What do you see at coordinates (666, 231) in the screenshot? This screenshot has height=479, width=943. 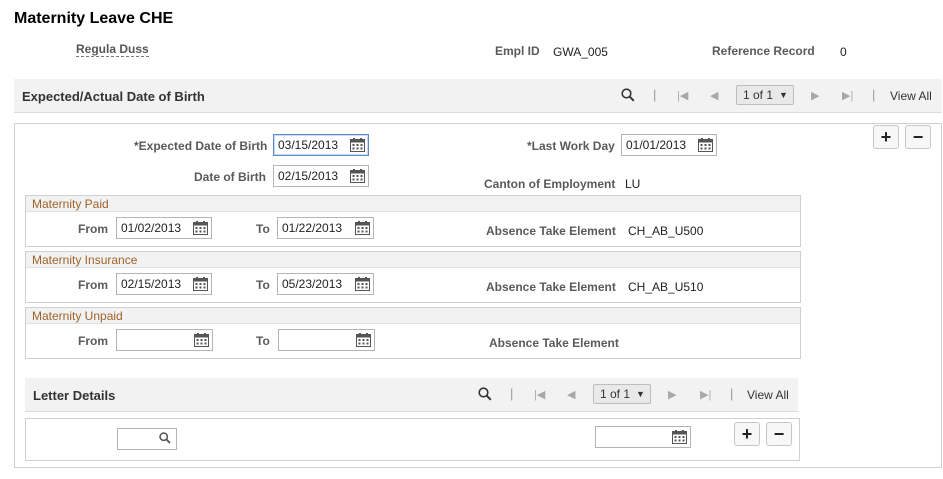 I see `paid-absence-element-value: CH_AB_U500` at bounding box center [666, 231].